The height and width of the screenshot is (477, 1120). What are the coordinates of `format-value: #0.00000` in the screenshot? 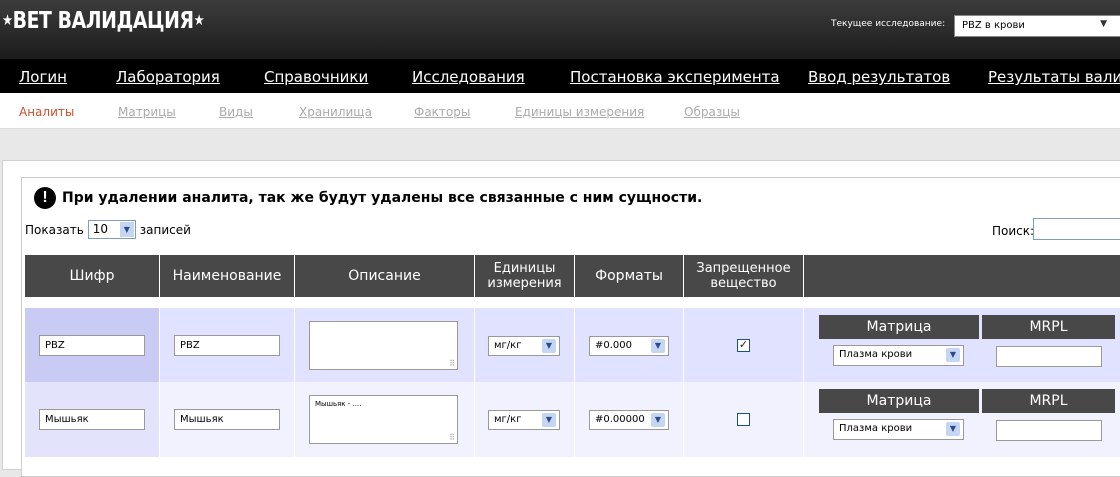 It's located at (620, 419).